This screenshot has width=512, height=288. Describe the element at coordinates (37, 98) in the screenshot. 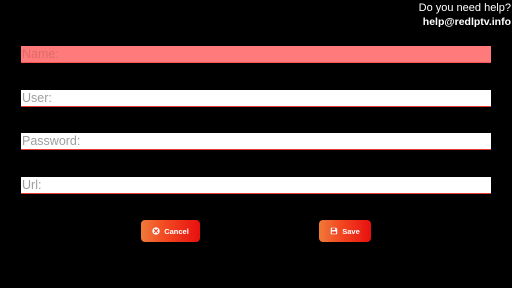

I see `user-placeholder: User:` at that location.